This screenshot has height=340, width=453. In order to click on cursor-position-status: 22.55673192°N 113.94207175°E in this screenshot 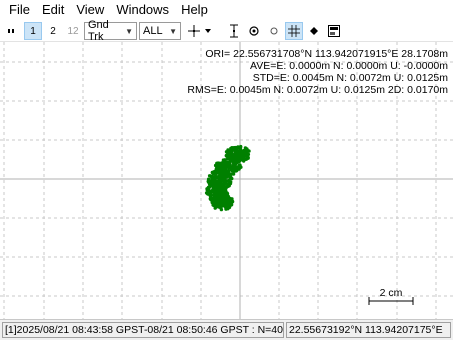, I will do `click(368, 330)`.